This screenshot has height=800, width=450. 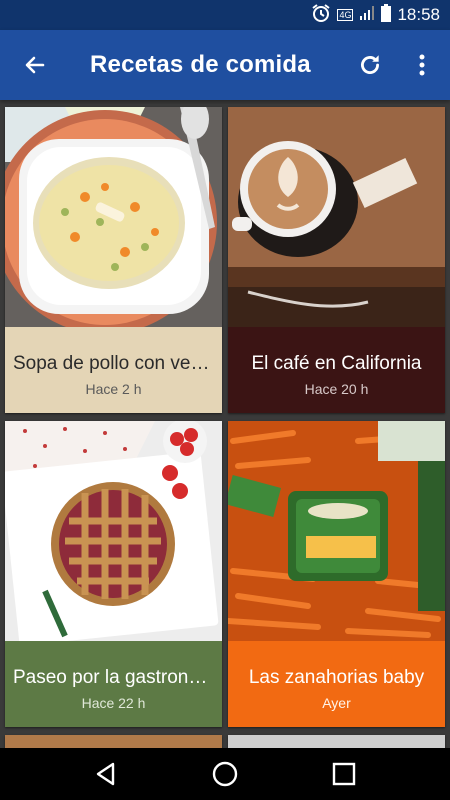 I want to click on network-type-icon: 4G, so click(x=345, y=15).